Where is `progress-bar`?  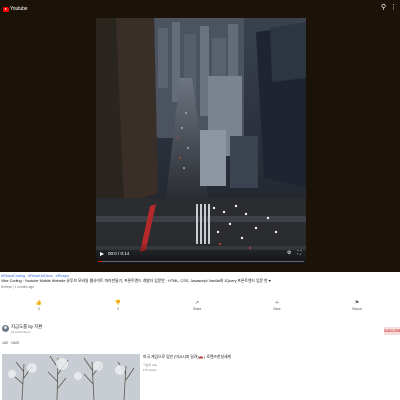
progress-bar is located at coordinates (201, 261).